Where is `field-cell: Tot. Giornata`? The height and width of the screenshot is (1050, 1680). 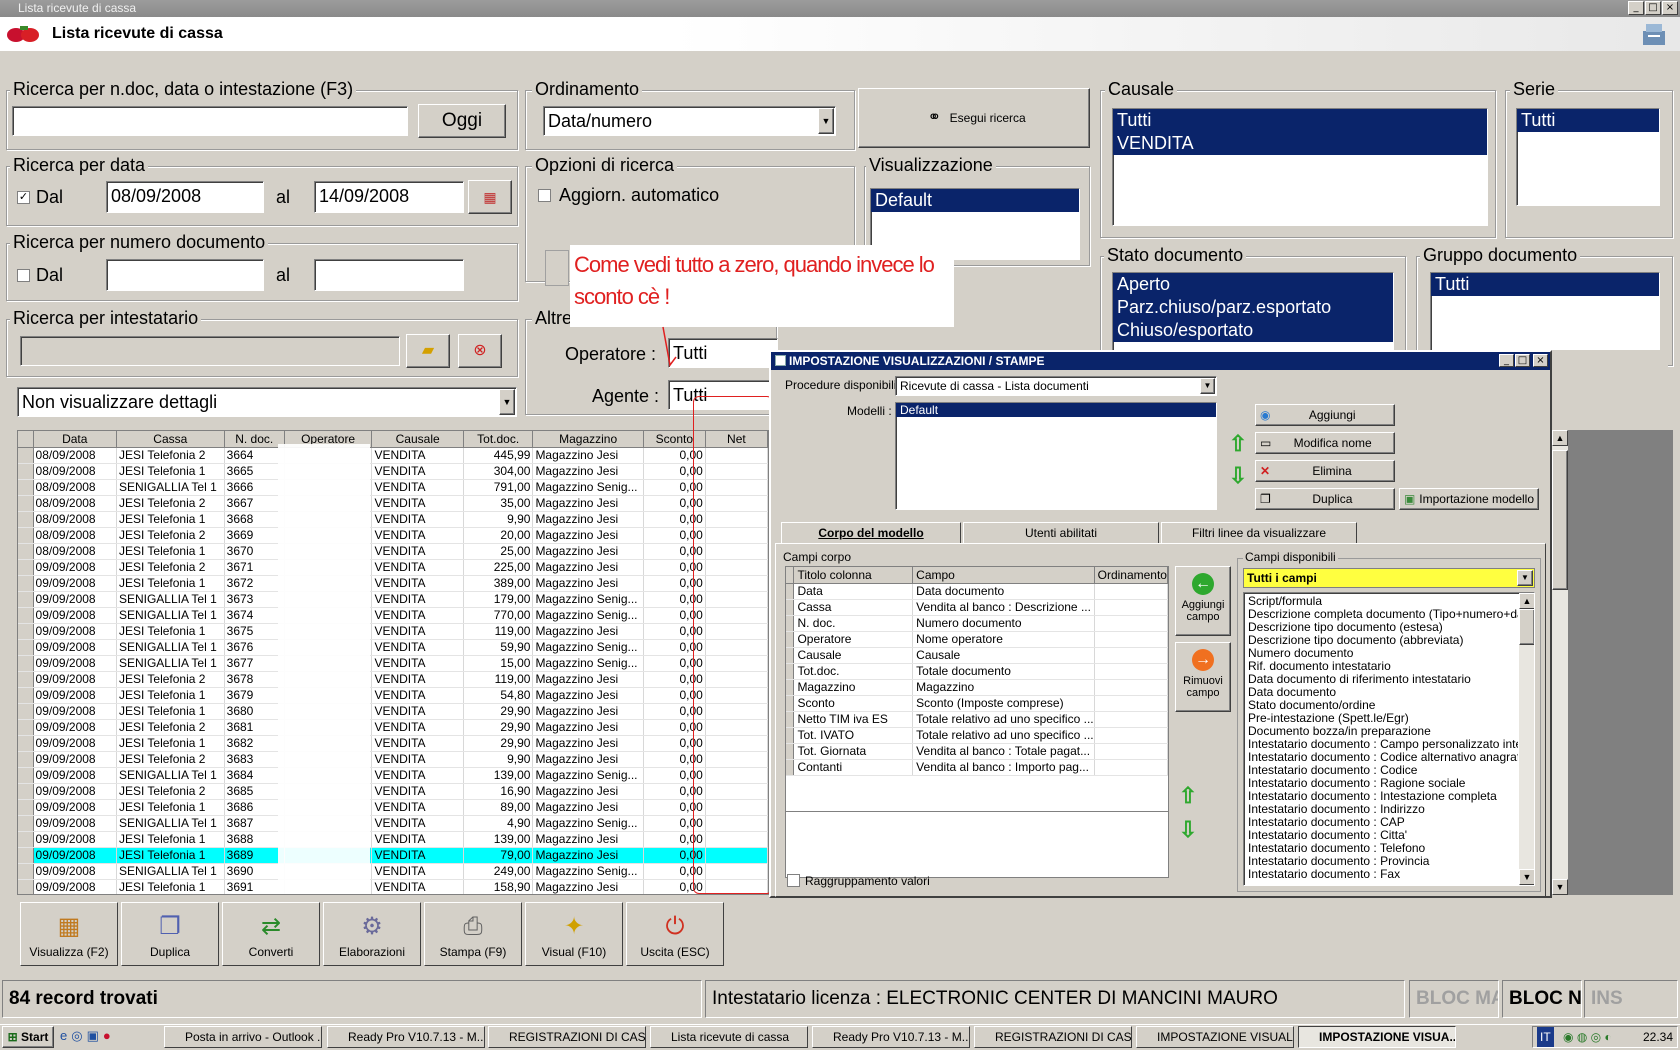 field-cell: Tot. Giornata is located at coordinates (853, 751).